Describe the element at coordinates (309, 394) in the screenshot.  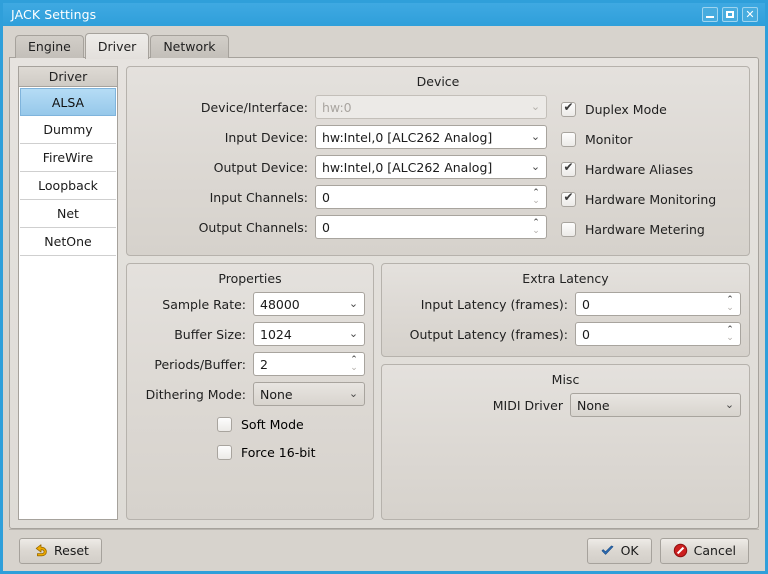
I see `dithering-mode-combo: None ⌄` at that location.